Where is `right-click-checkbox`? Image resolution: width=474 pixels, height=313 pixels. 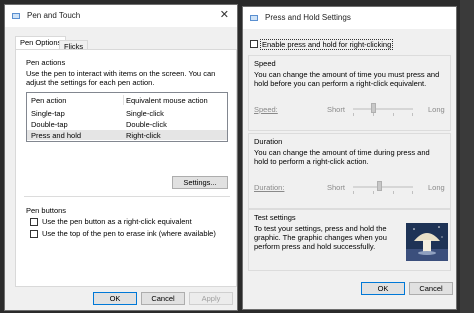
right-click-checkbox is located at coordinates (34, 222).